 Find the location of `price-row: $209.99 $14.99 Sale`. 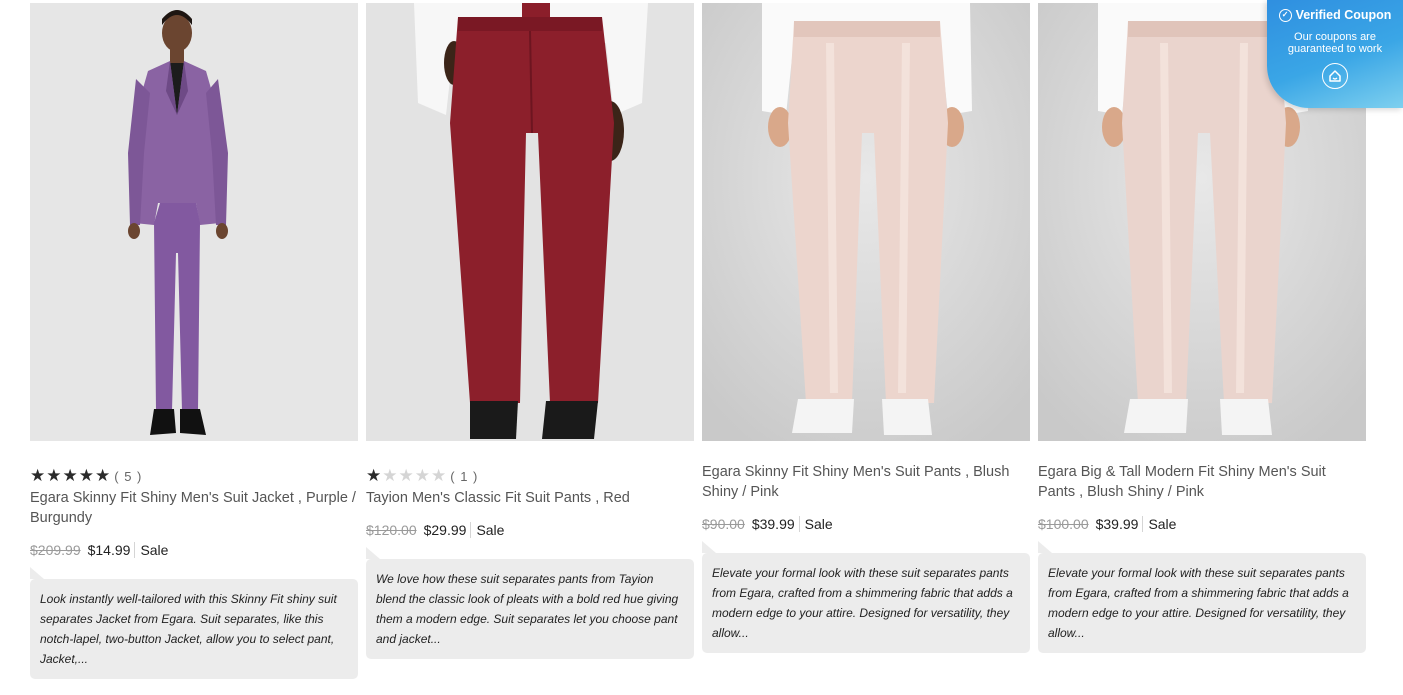

price-row: $209.99 $14.99 Sale is located at coordinates (194, 550).